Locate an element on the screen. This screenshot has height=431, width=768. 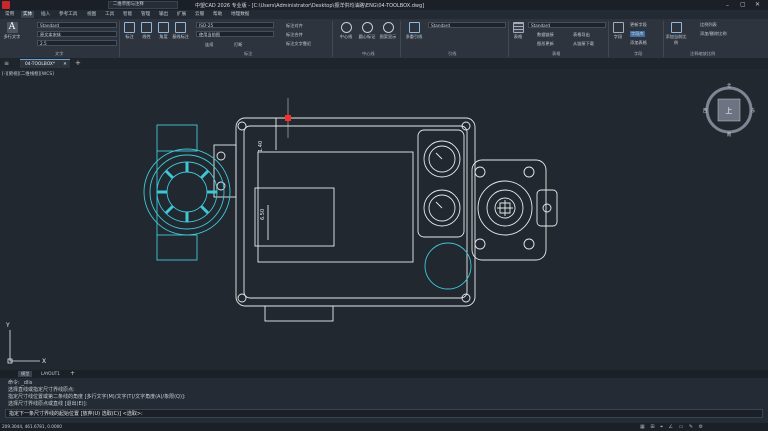
dim-align-button: 标注对齐 is located at coordinates (294, 26).